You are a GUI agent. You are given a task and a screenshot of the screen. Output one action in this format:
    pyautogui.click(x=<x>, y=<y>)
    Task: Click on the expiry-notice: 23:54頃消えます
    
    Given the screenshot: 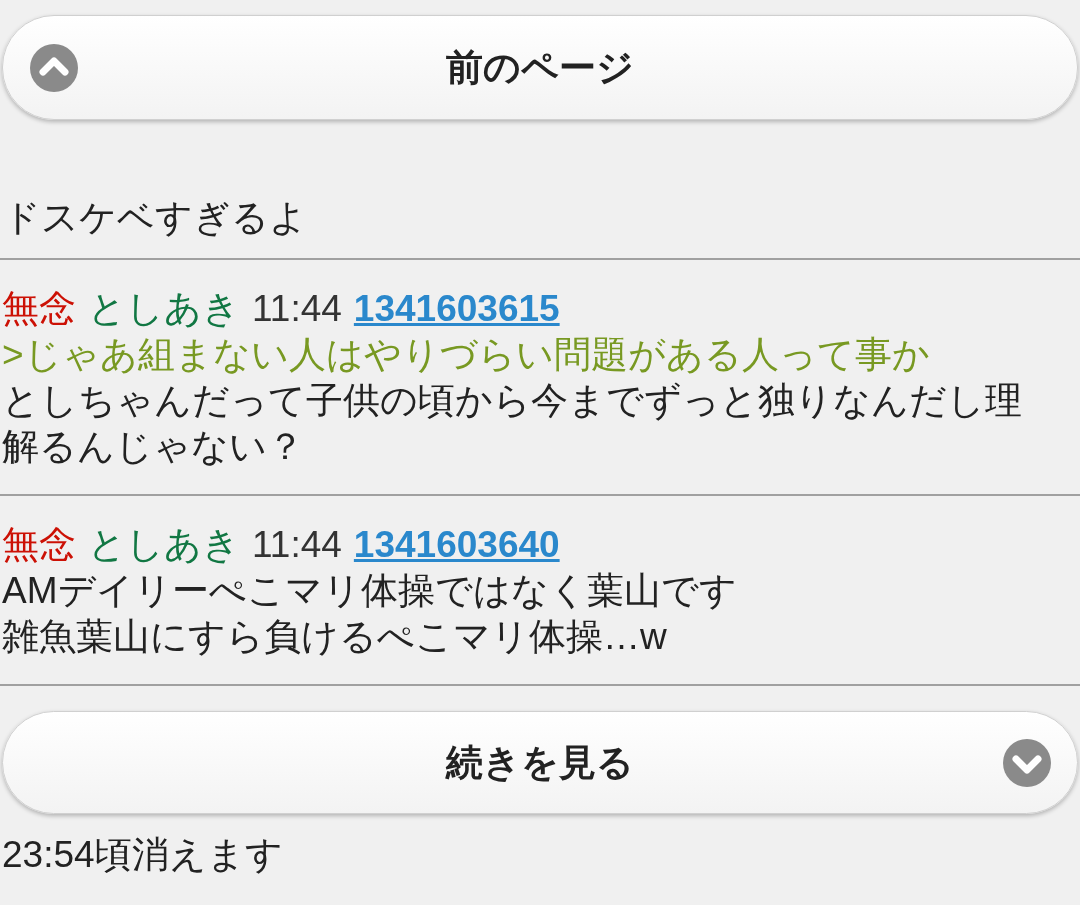 What is the action you would take?
    pyautogui.click(x=142, y=855)
    